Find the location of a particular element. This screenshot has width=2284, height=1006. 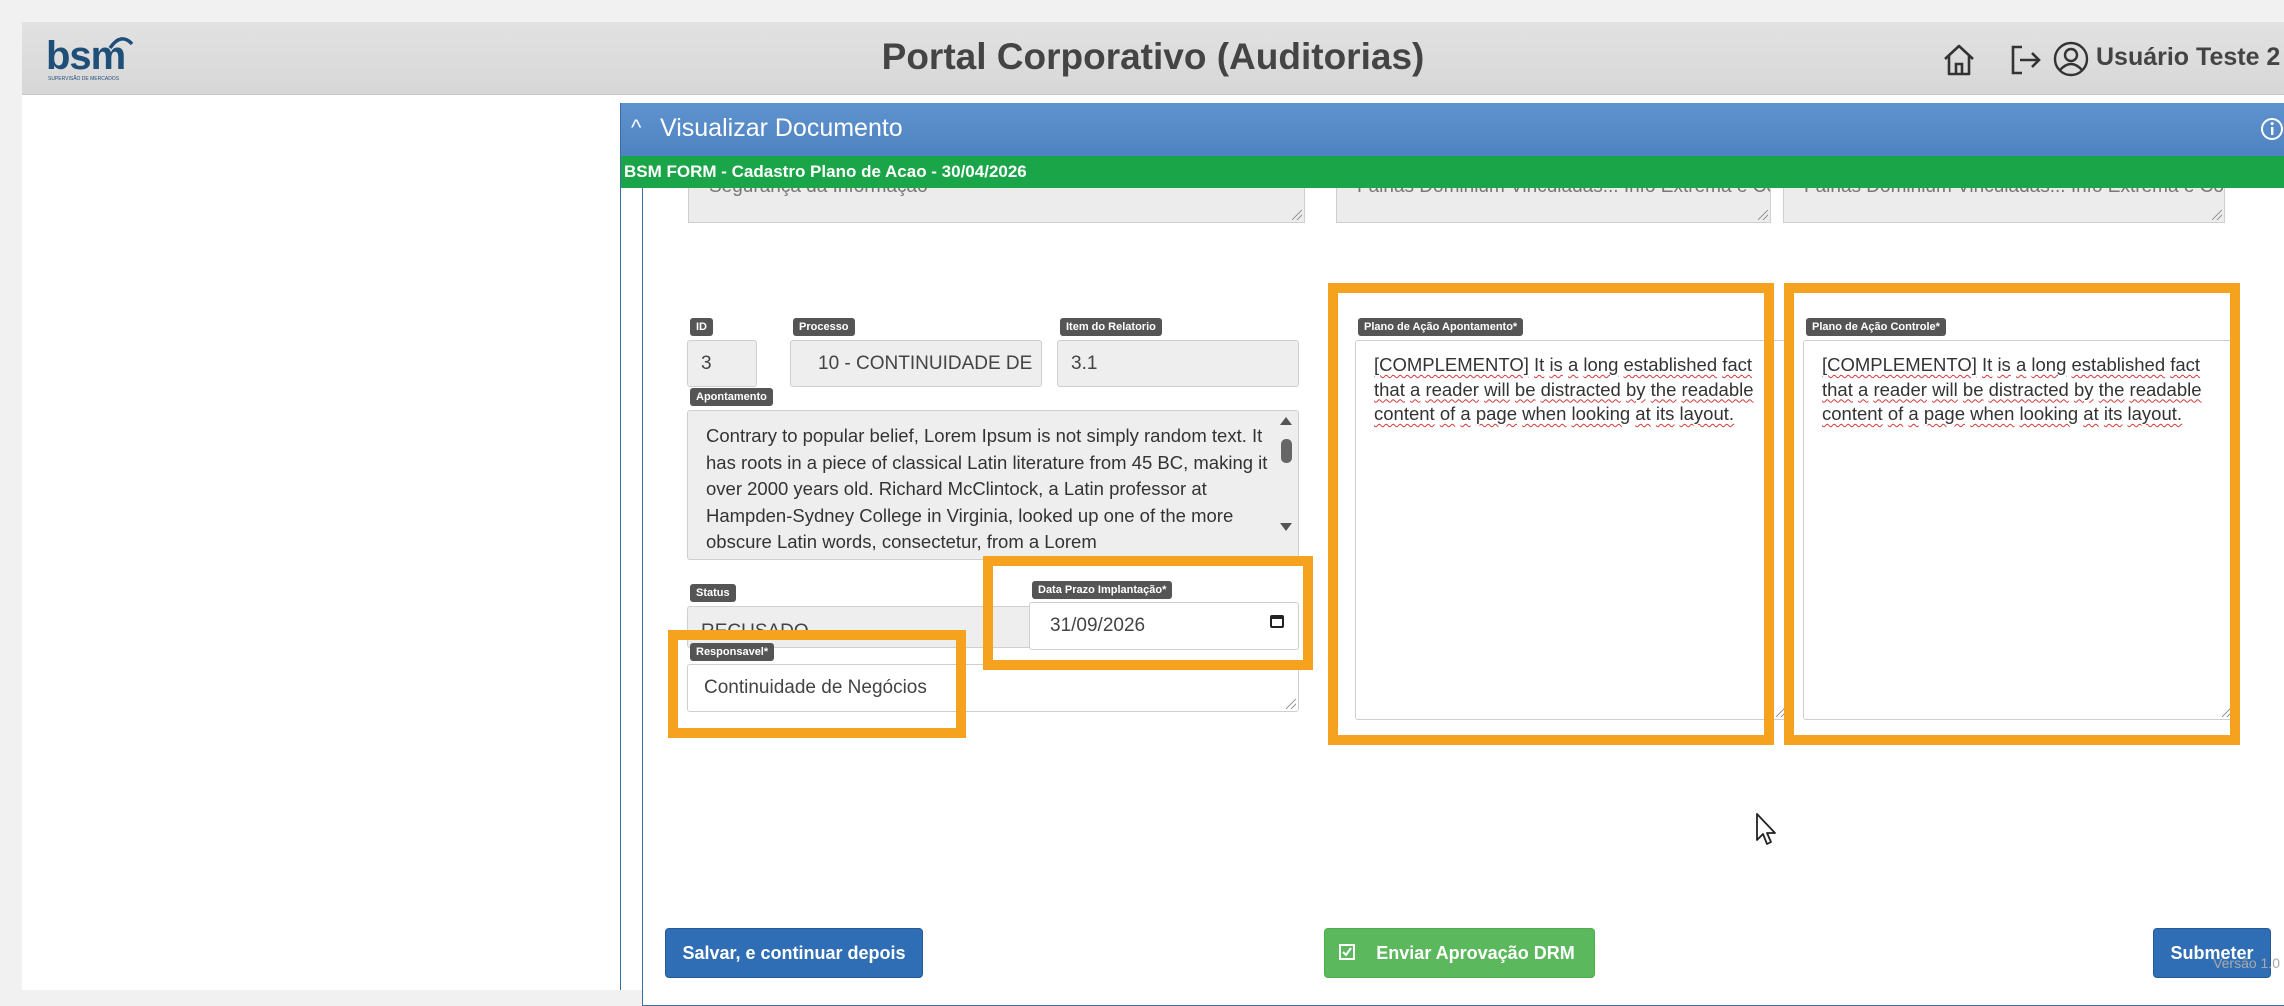

data-prazo-label: Data Prazo Implantação* is located at coordinates (1102, 590).